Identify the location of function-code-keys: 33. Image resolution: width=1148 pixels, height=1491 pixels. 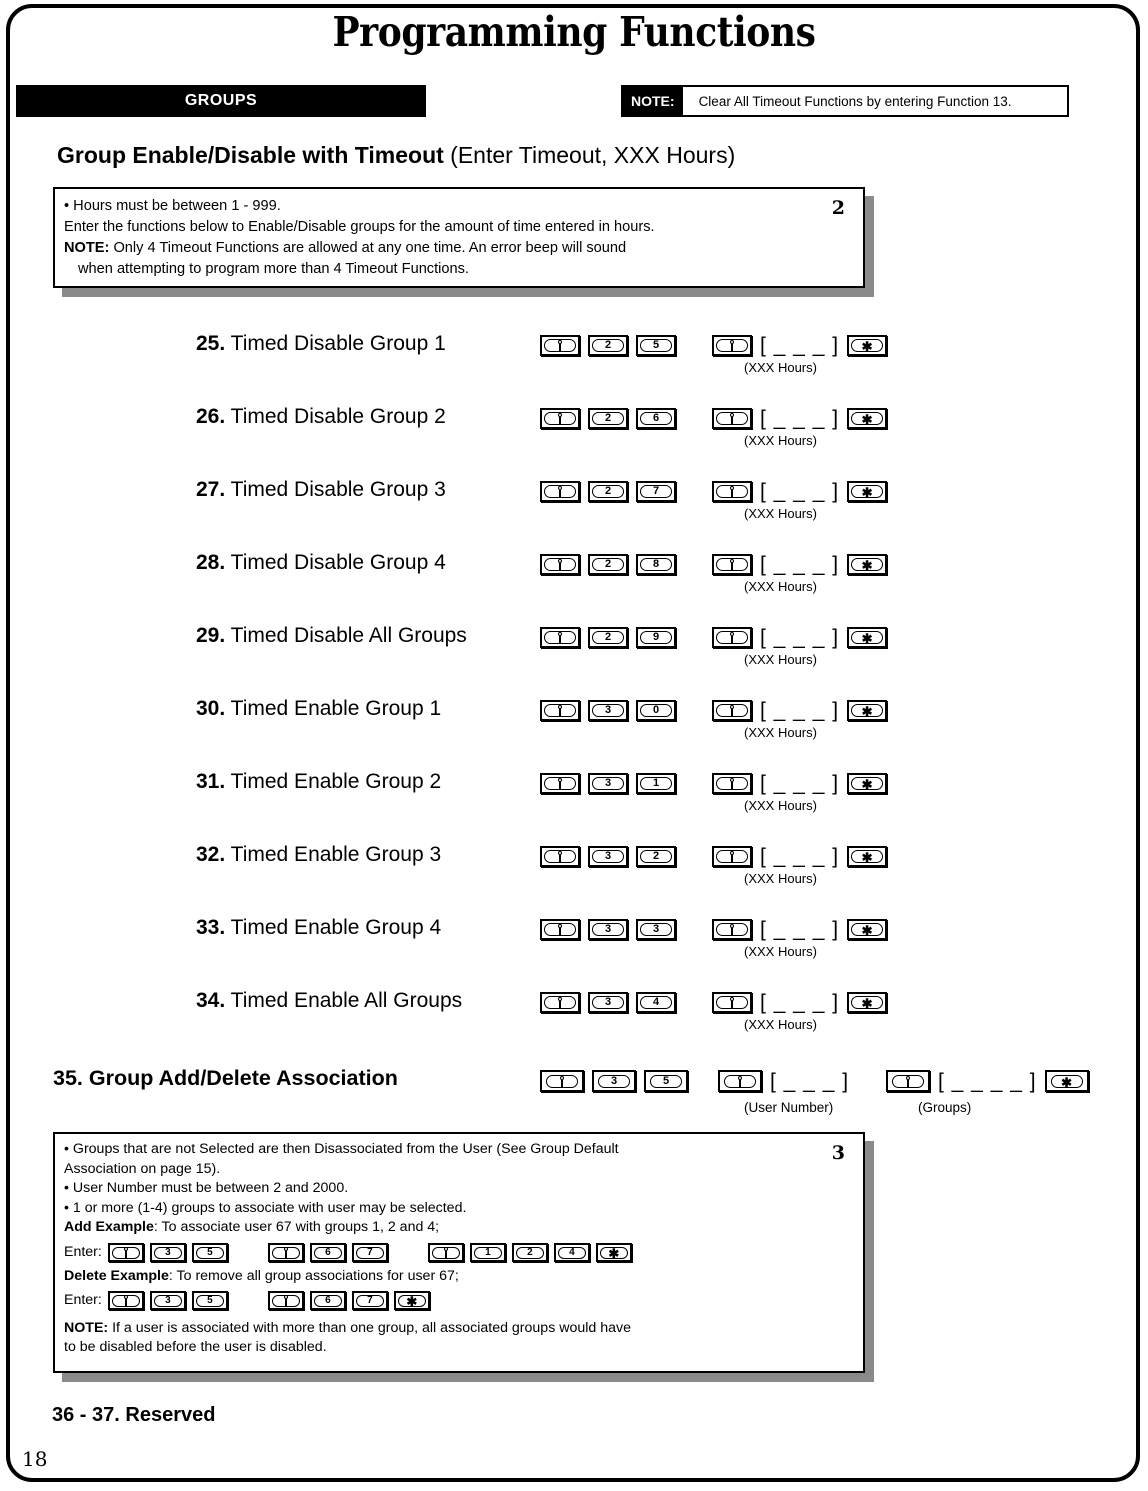
(612, 929).